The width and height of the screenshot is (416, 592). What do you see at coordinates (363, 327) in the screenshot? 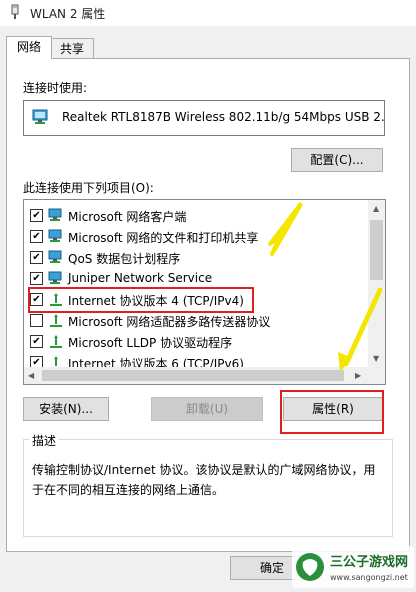
I see `yellow-arrow-lower-shaft` at bounding box center [363, 327].